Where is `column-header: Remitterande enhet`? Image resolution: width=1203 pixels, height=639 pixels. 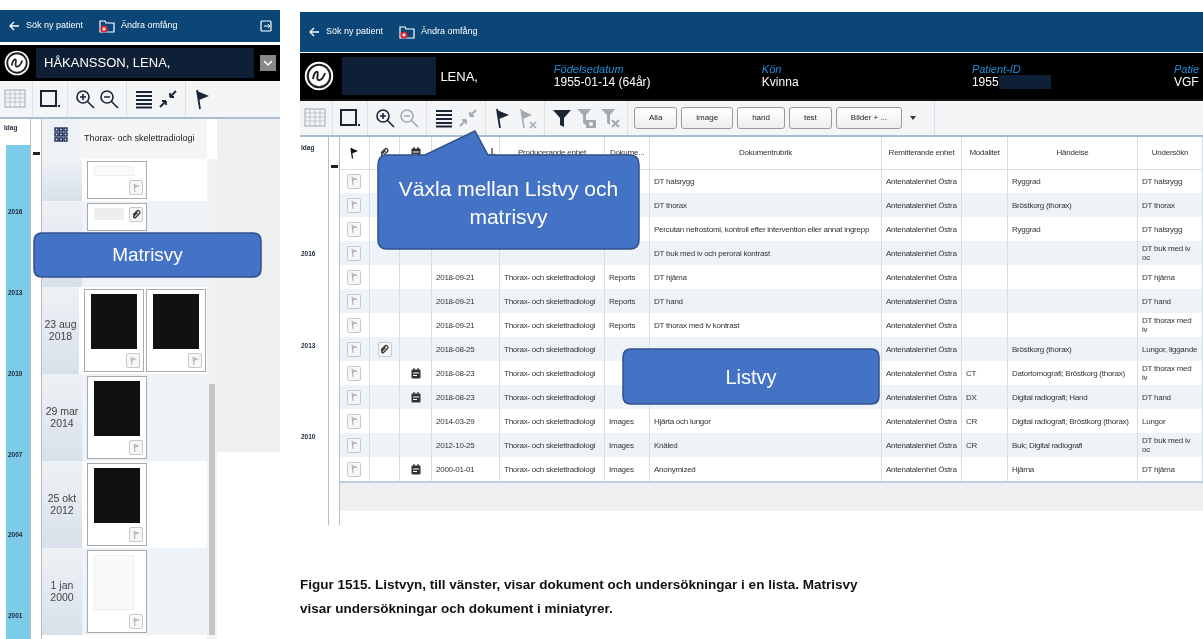 column-header: Remitterande enhet is located at coordinates (921, 152).